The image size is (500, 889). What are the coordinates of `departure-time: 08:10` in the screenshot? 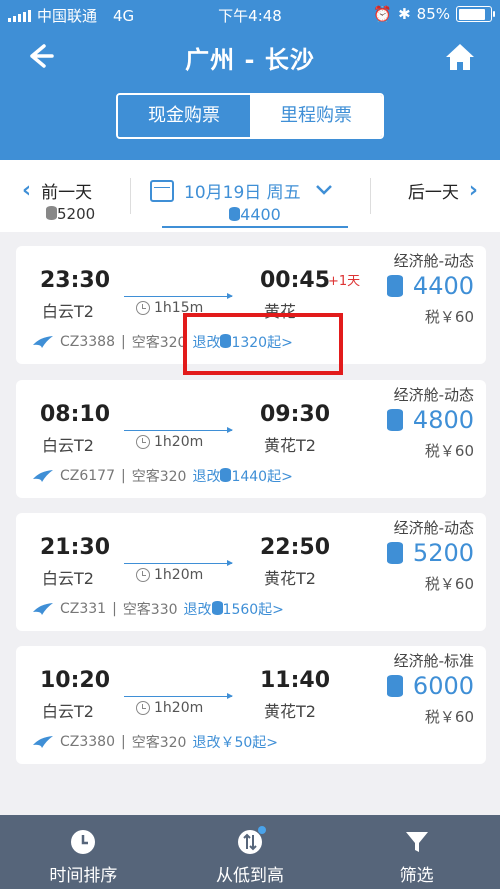 It's located at (75, 414).